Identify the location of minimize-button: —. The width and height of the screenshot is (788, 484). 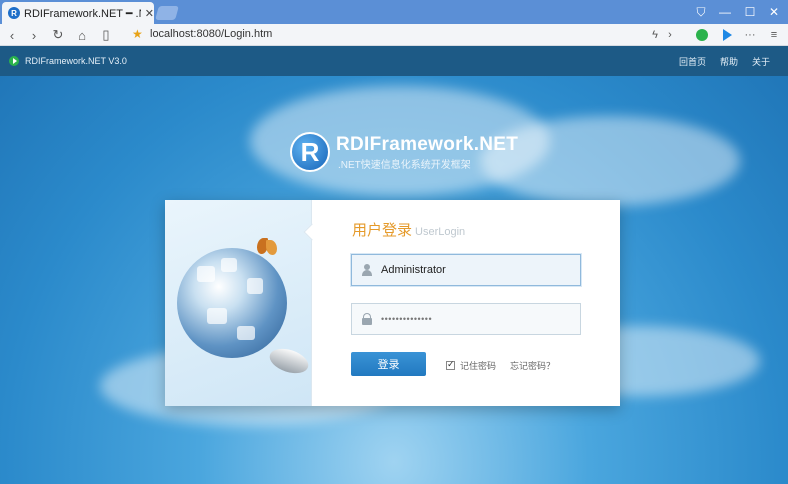
(725, 12).